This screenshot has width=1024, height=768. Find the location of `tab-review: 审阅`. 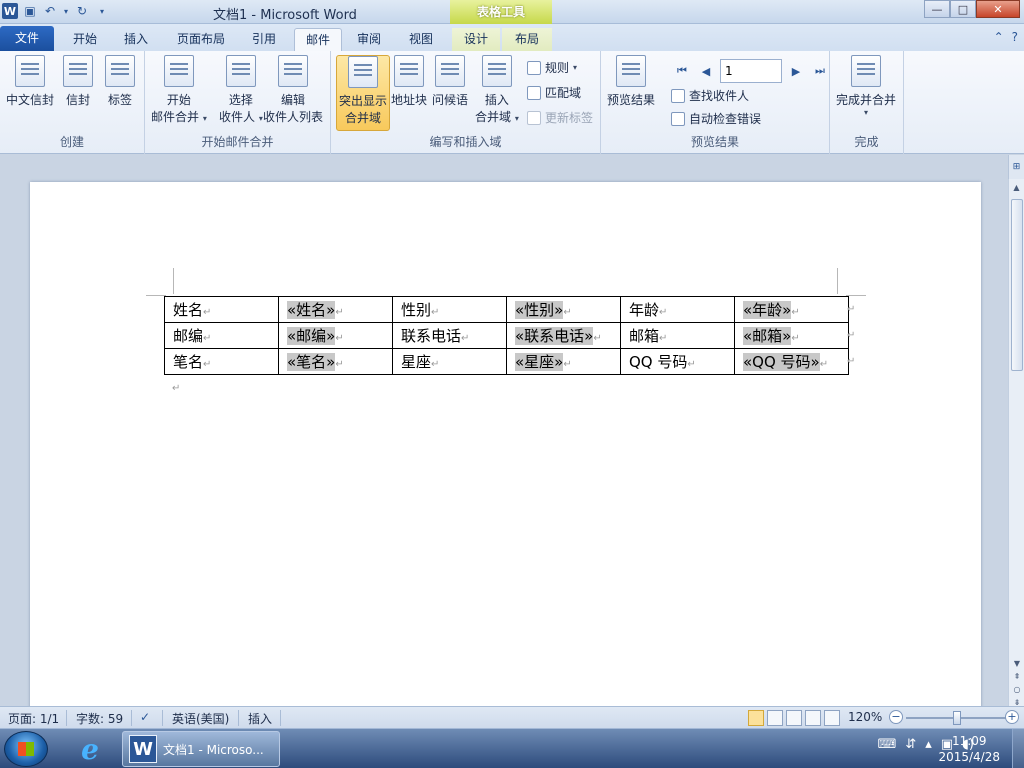

tab-review: 审阅 is located at coordinates (369, 39).